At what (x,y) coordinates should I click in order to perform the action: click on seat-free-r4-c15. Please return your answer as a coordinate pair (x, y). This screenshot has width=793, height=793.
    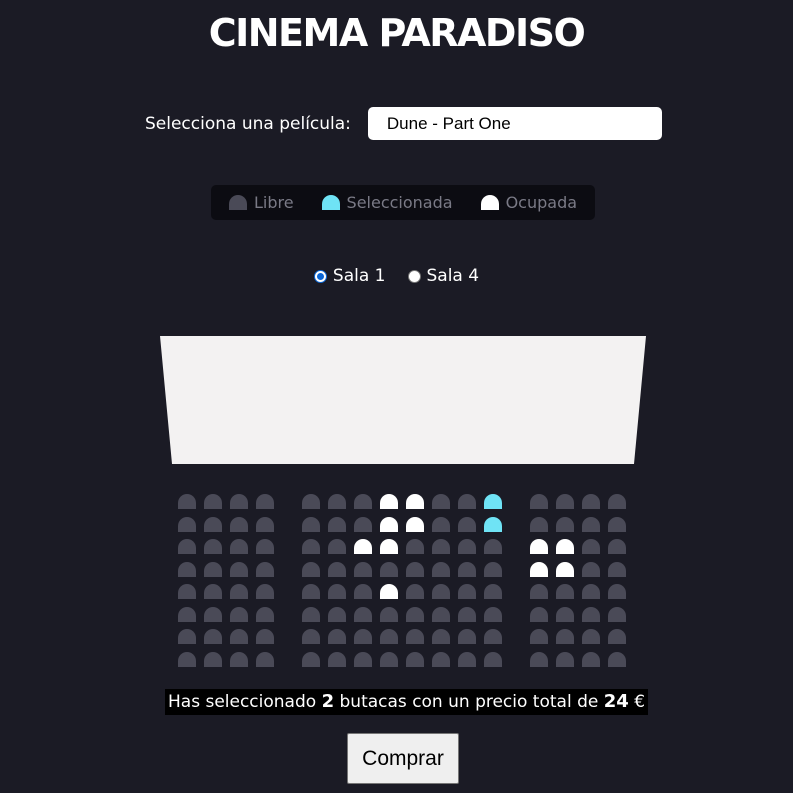
    Looking at the image, I should click on (591, 569).